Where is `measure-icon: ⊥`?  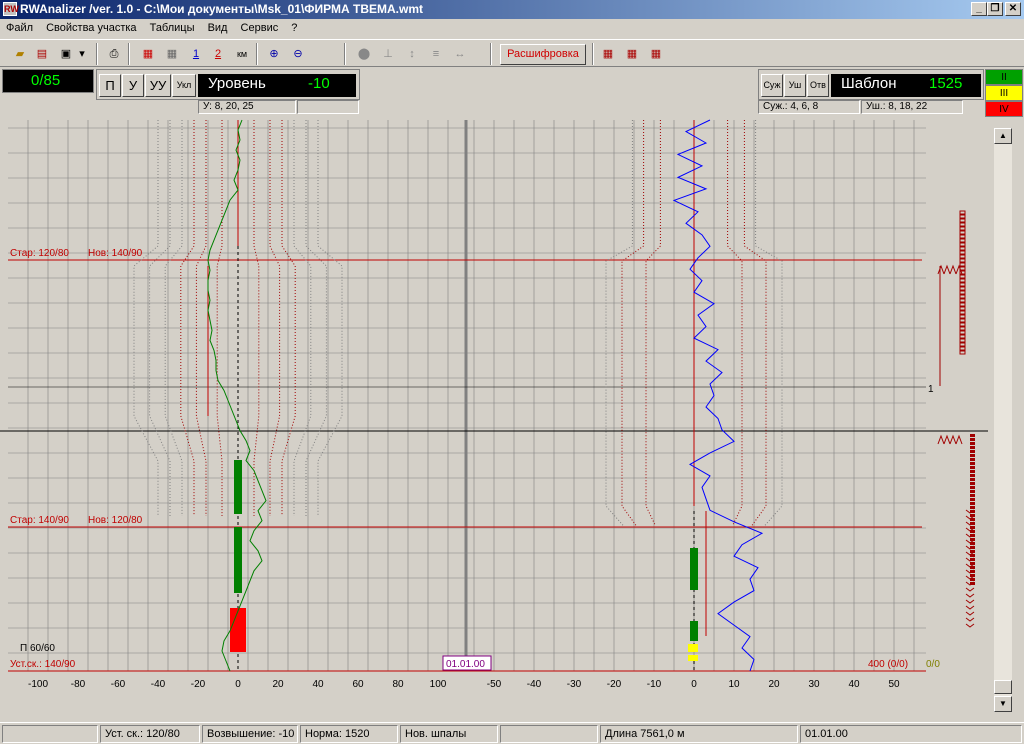 measure-icon: ⊥ is located at coordinates (388, 54).